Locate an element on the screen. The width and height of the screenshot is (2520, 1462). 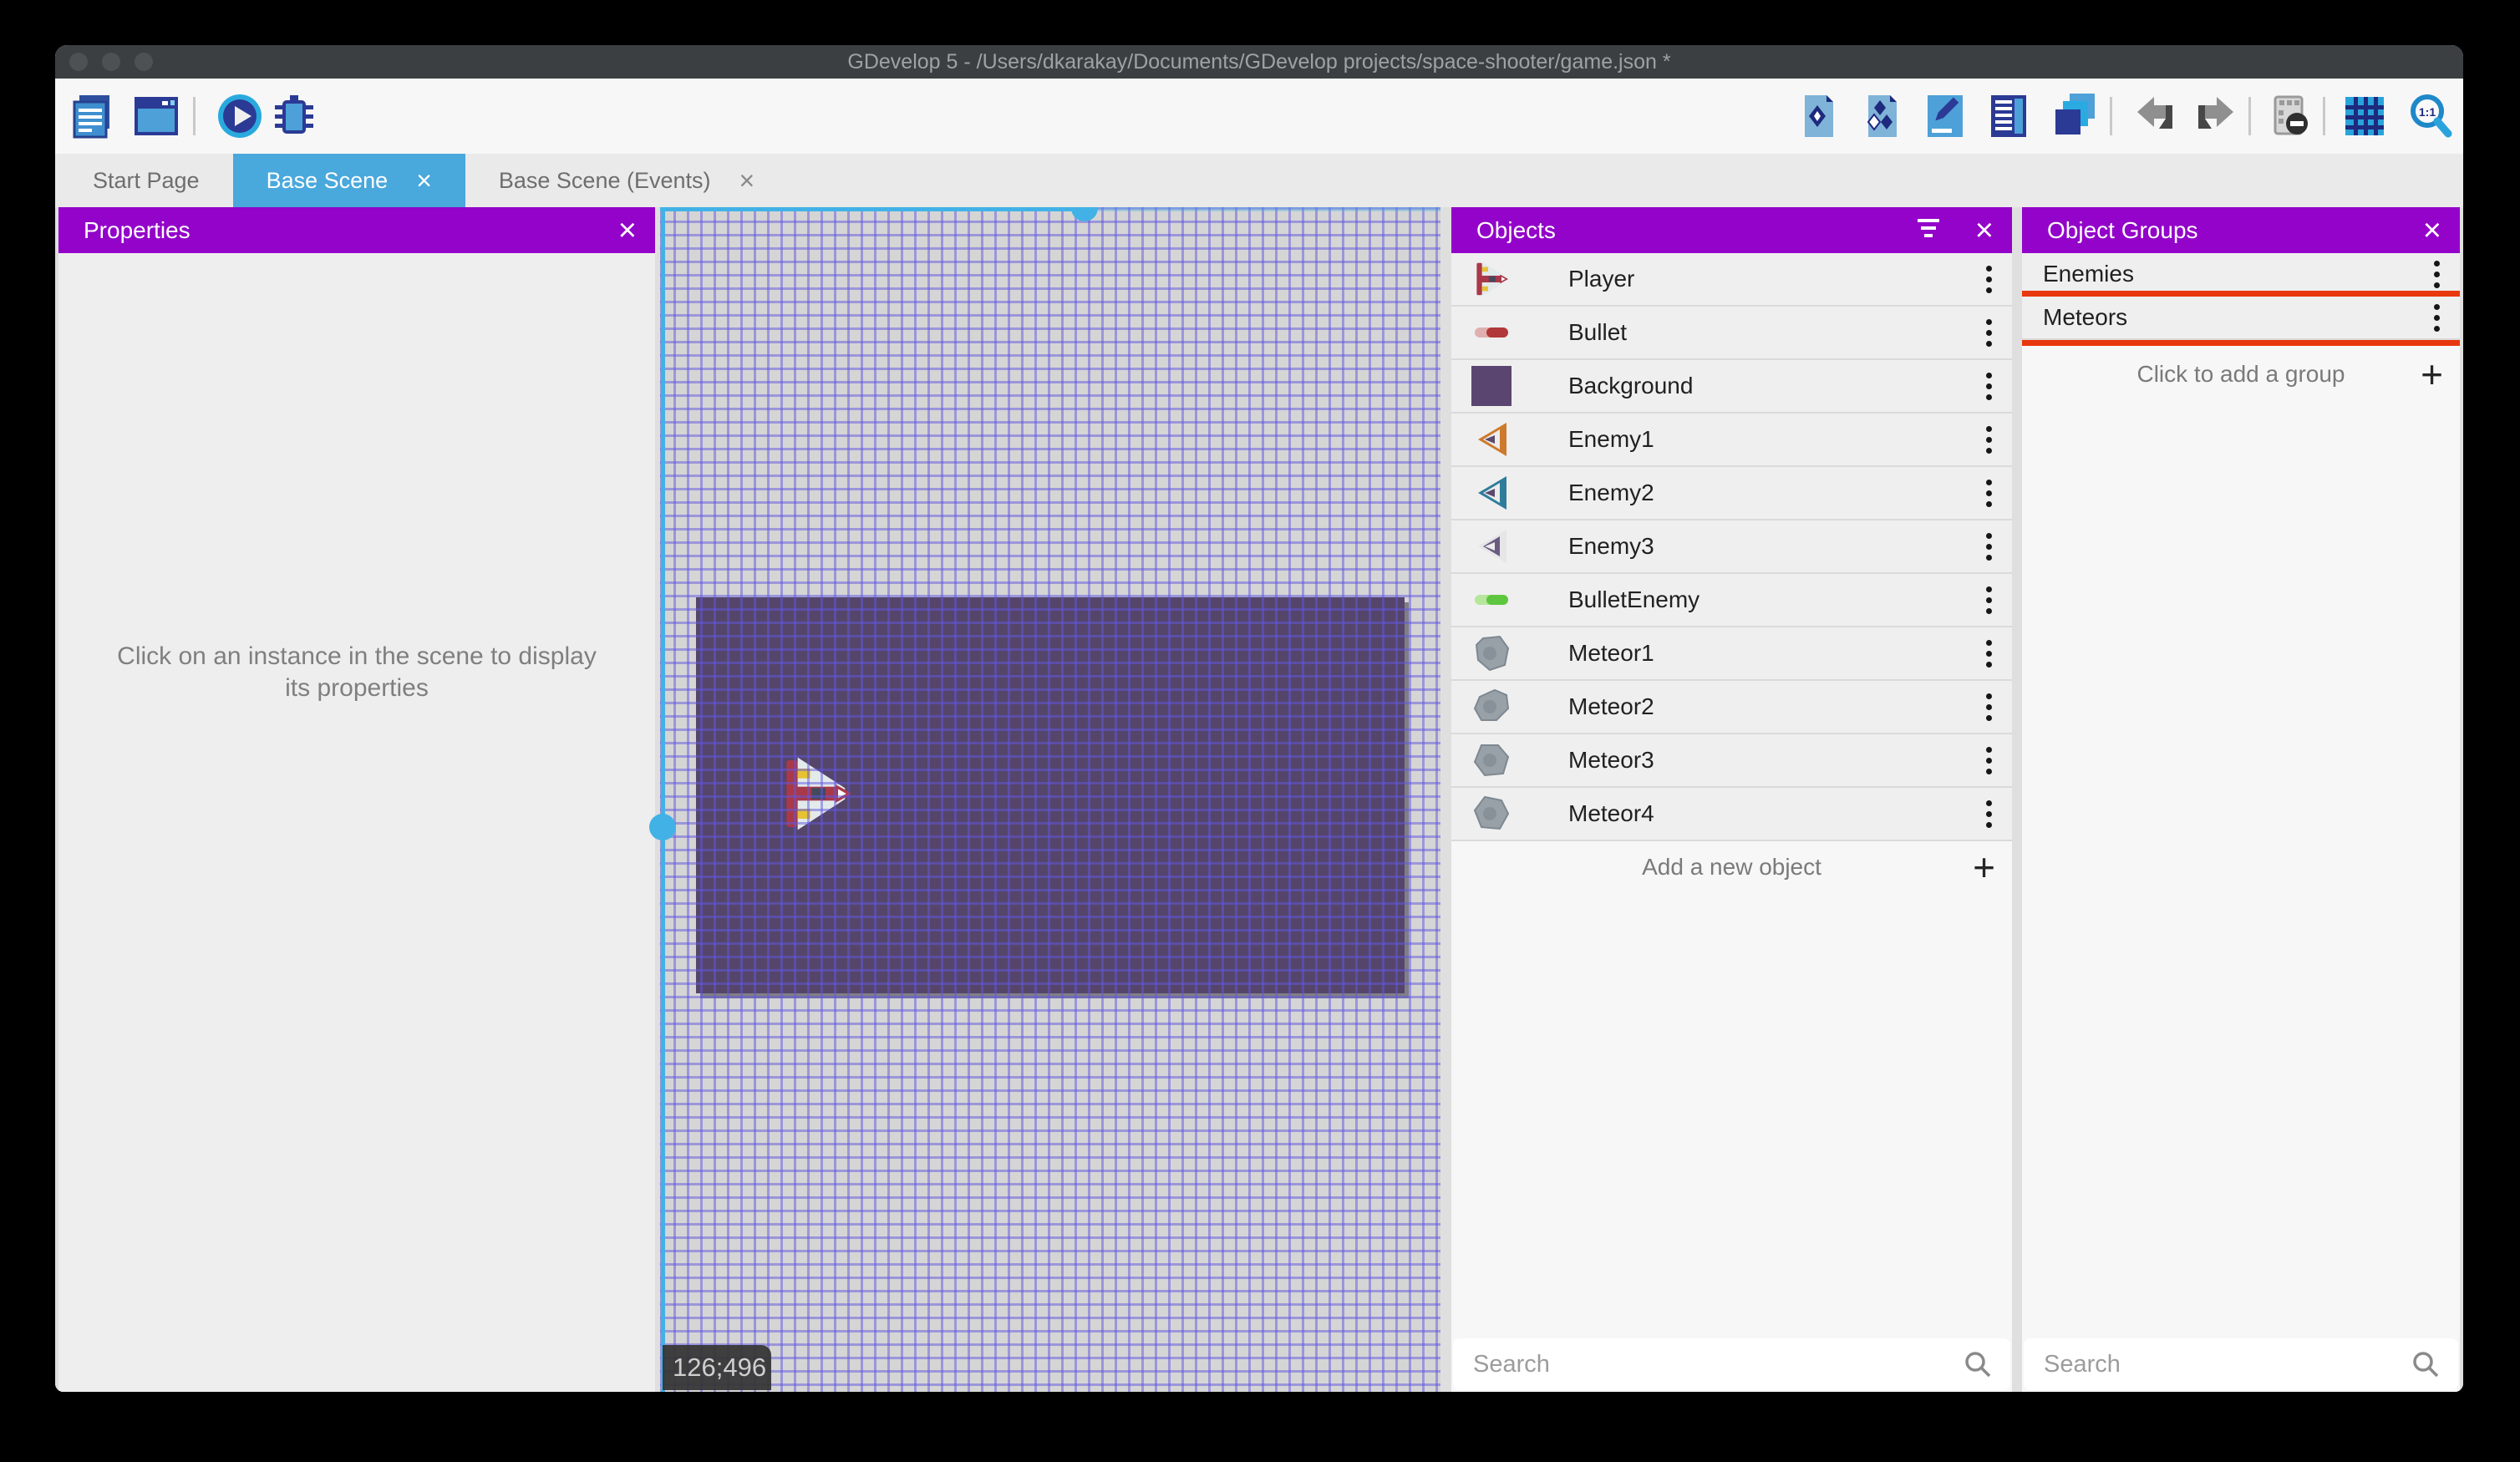
object-row-background: Background is located at coordinates (1732, 387).